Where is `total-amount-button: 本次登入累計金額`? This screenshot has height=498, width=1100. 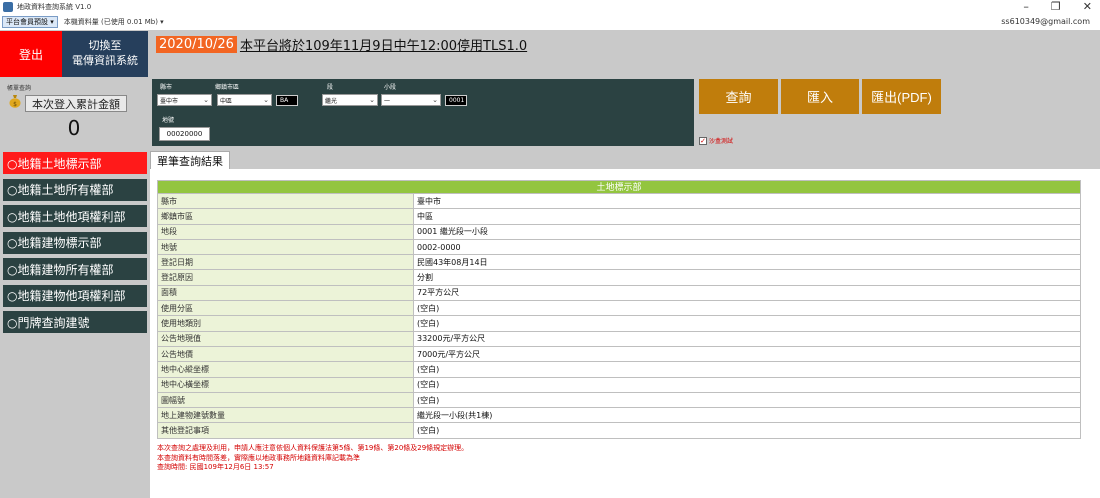
total-amount-button: 本次登入累計金額 is located at coordinates (76, 103).